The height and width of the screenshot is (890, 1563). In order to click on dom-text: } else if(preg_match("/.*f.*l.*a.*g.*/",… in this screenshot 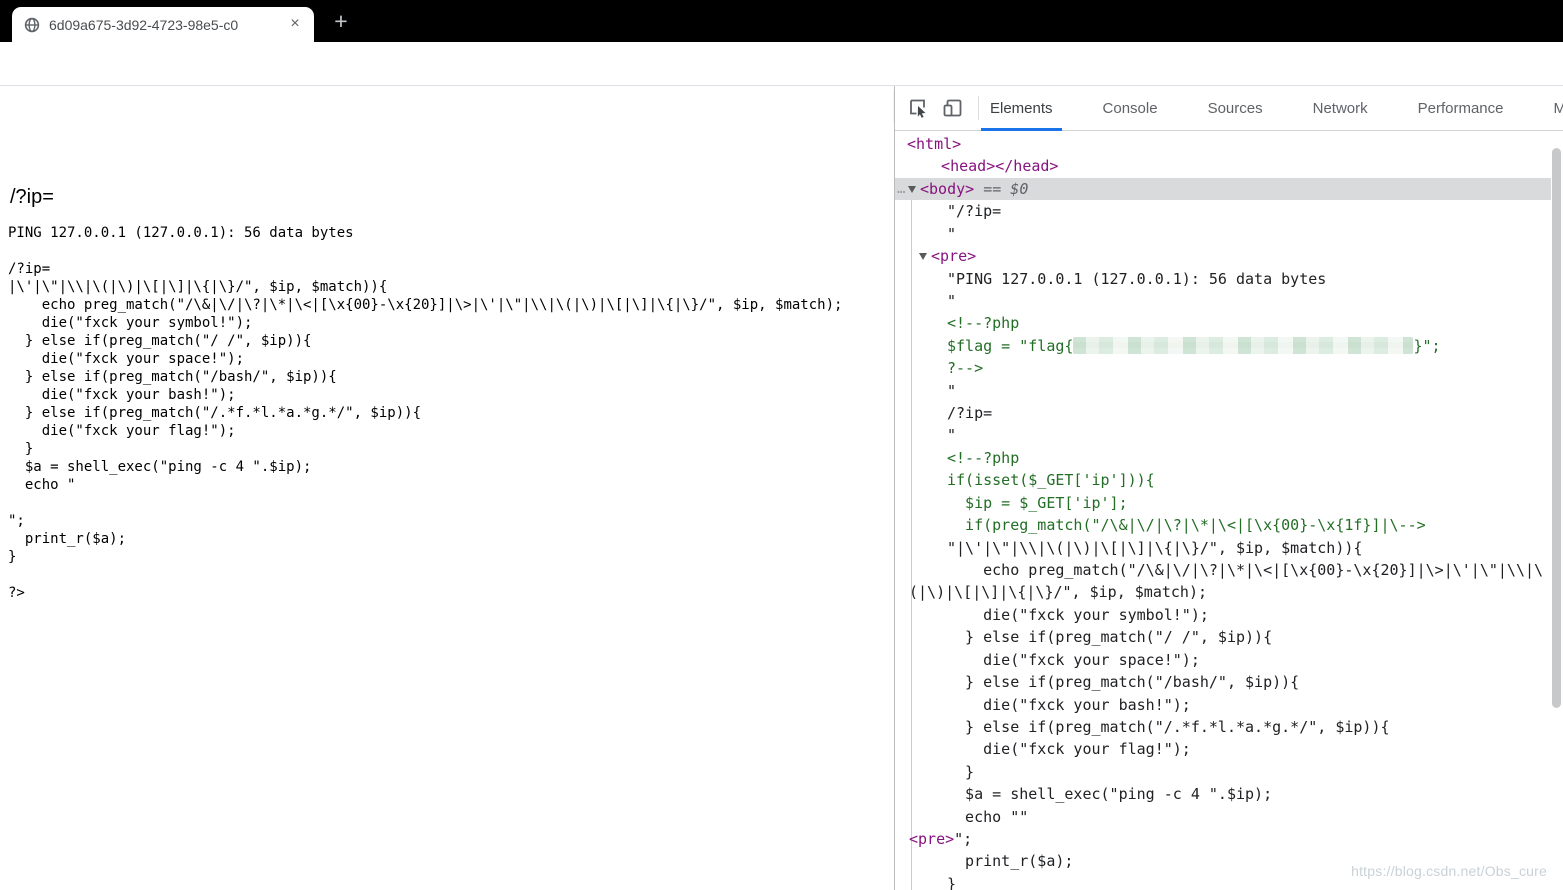, I will do `click(1168, 726)`.